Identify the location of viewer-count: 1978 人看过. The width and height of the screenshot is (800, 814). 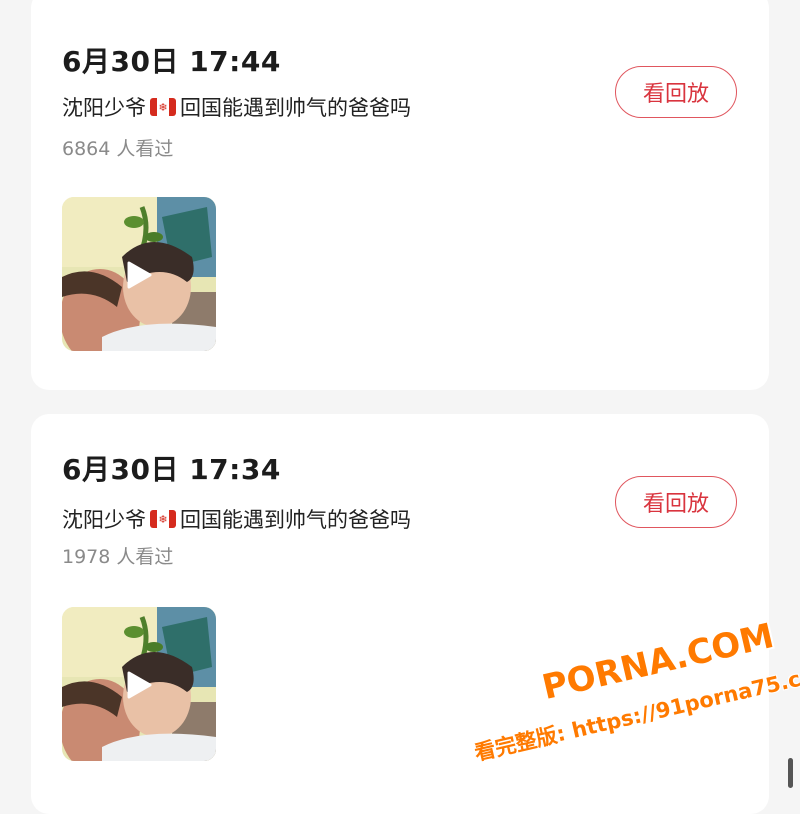
(118, 557).